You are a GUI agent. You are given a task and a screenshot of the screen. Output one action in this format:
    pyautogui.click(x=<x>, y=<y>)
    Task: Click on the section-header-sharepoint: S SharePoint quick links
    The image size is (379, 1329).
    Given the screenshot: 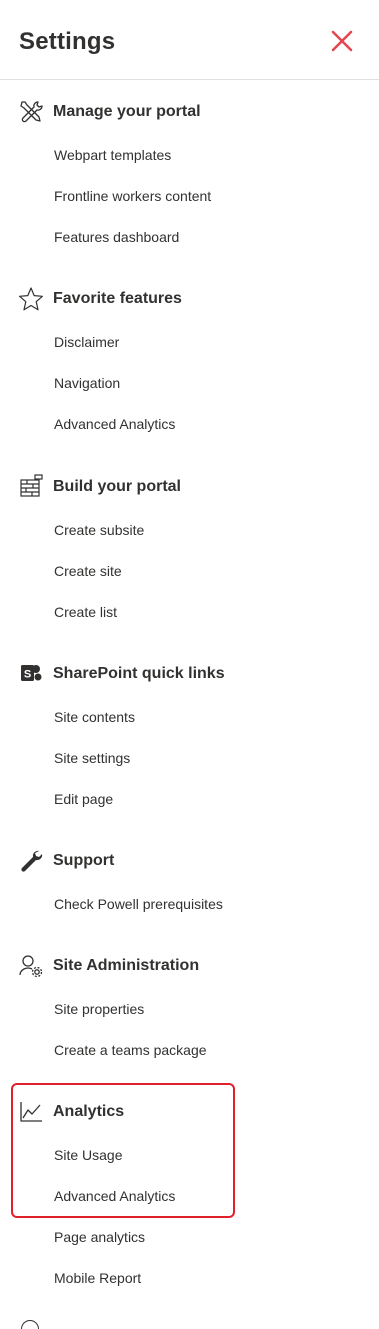 What is the action you would take?
    pyautogui.click(x=189, y=674)
    